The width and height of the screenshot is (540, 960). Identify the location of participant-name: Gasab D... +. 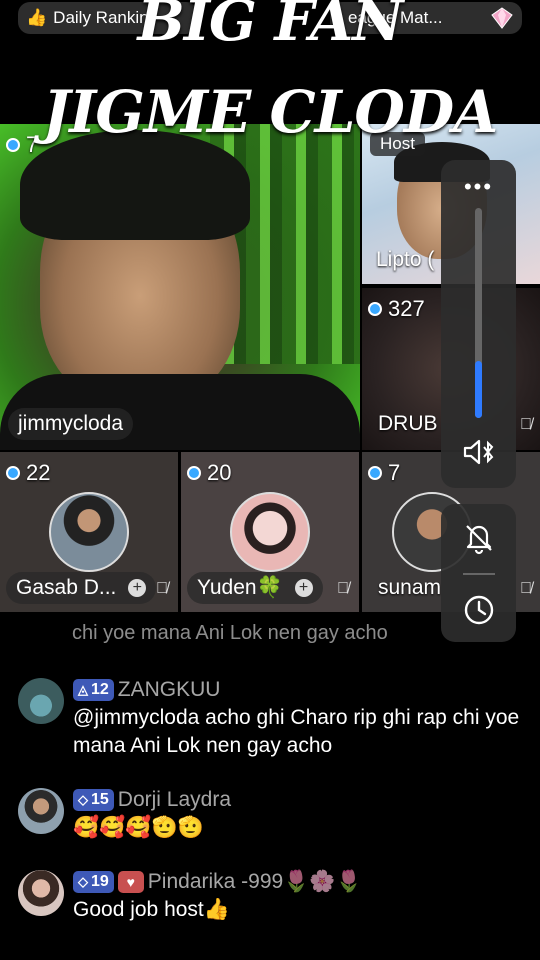
(81, 588).